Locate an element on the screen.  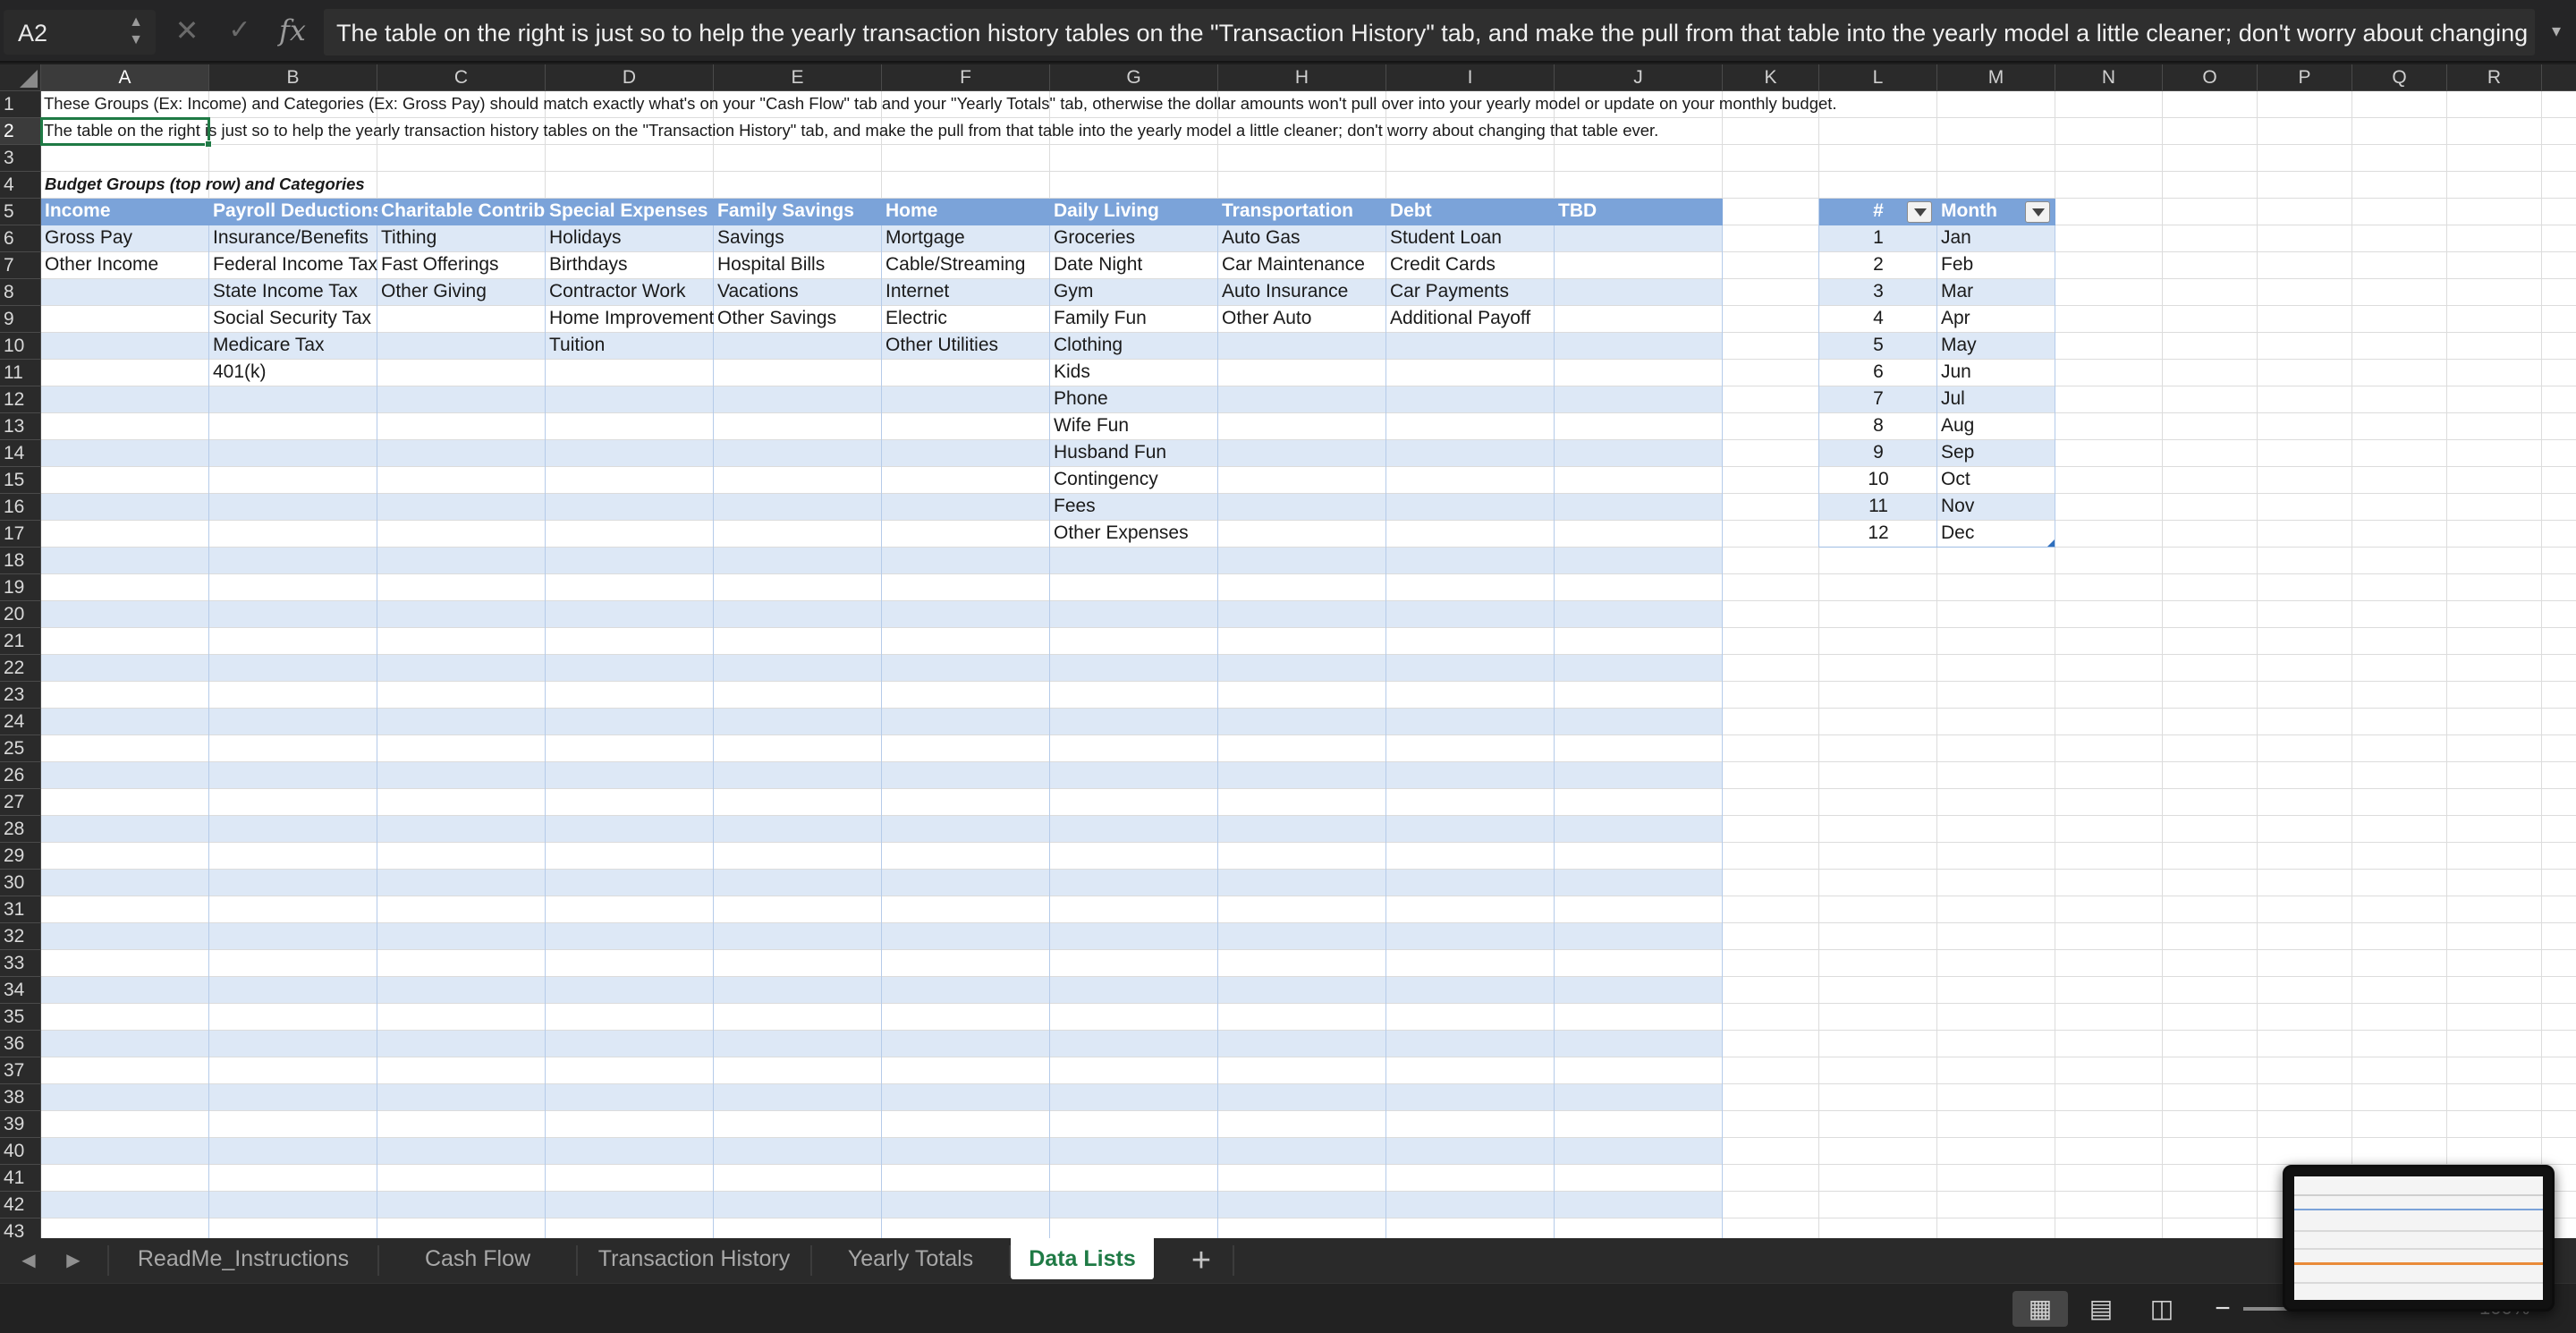
category-cell: Fast Offerings is located at coordinates (461, 265).